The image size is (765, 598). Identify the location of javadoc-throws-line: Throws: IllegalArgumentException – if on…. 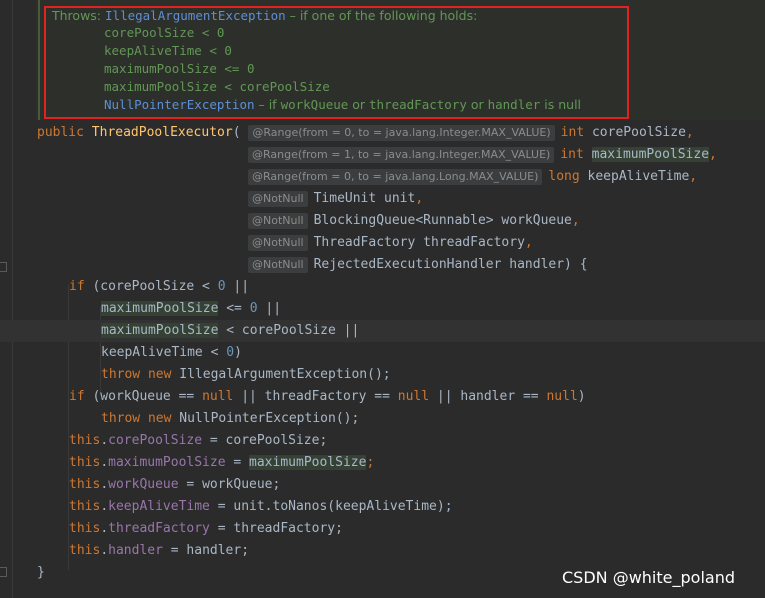
(264, 16).